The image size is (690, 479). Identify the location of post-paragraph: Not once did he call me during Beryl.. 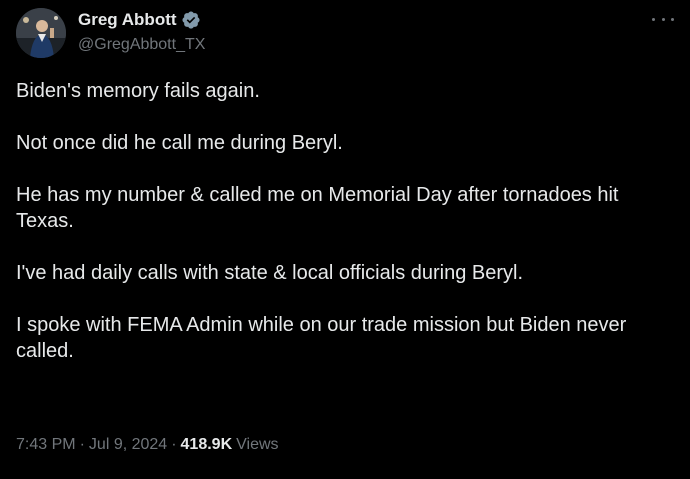
(179, 143).